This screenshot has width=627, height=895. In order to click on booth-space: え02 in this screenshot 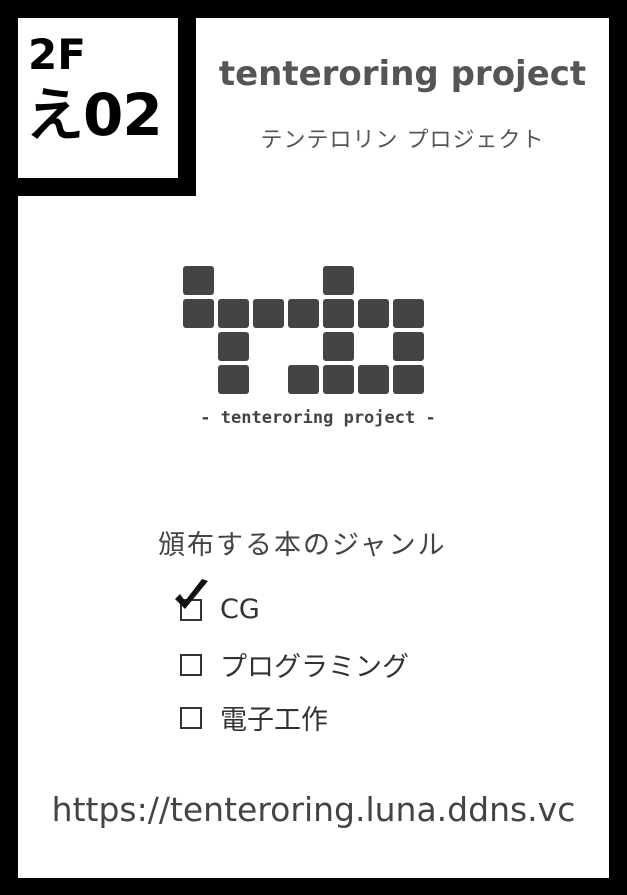, I will do `click(94, 115)`.